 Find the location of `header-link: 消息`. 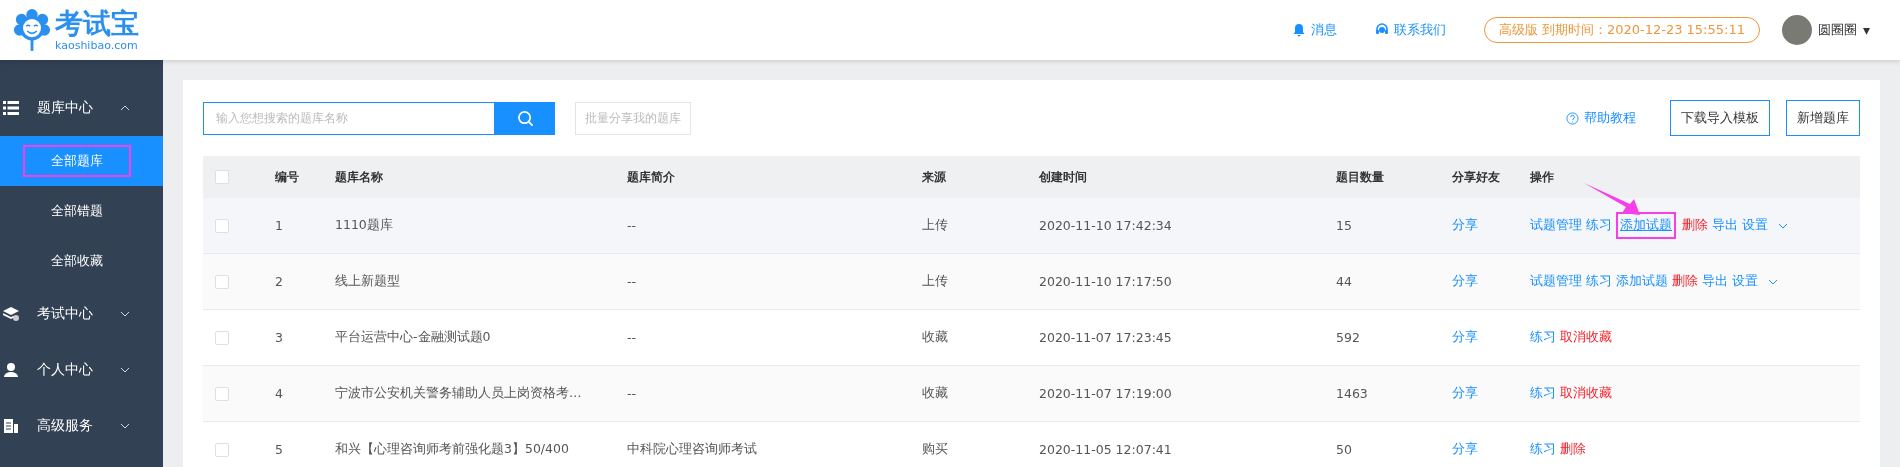

header-link: 消息 is located at coordinates (1314, 30).